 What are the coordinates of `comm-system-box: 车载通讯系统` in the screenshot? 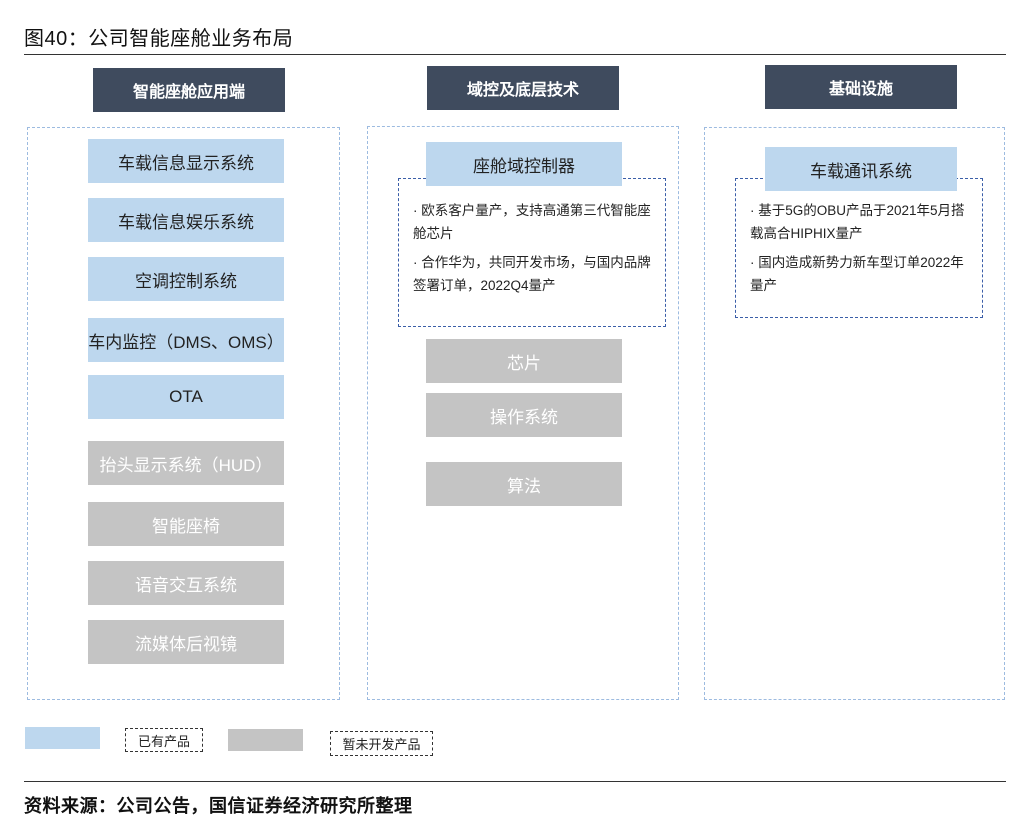 It's located at (861, 169).